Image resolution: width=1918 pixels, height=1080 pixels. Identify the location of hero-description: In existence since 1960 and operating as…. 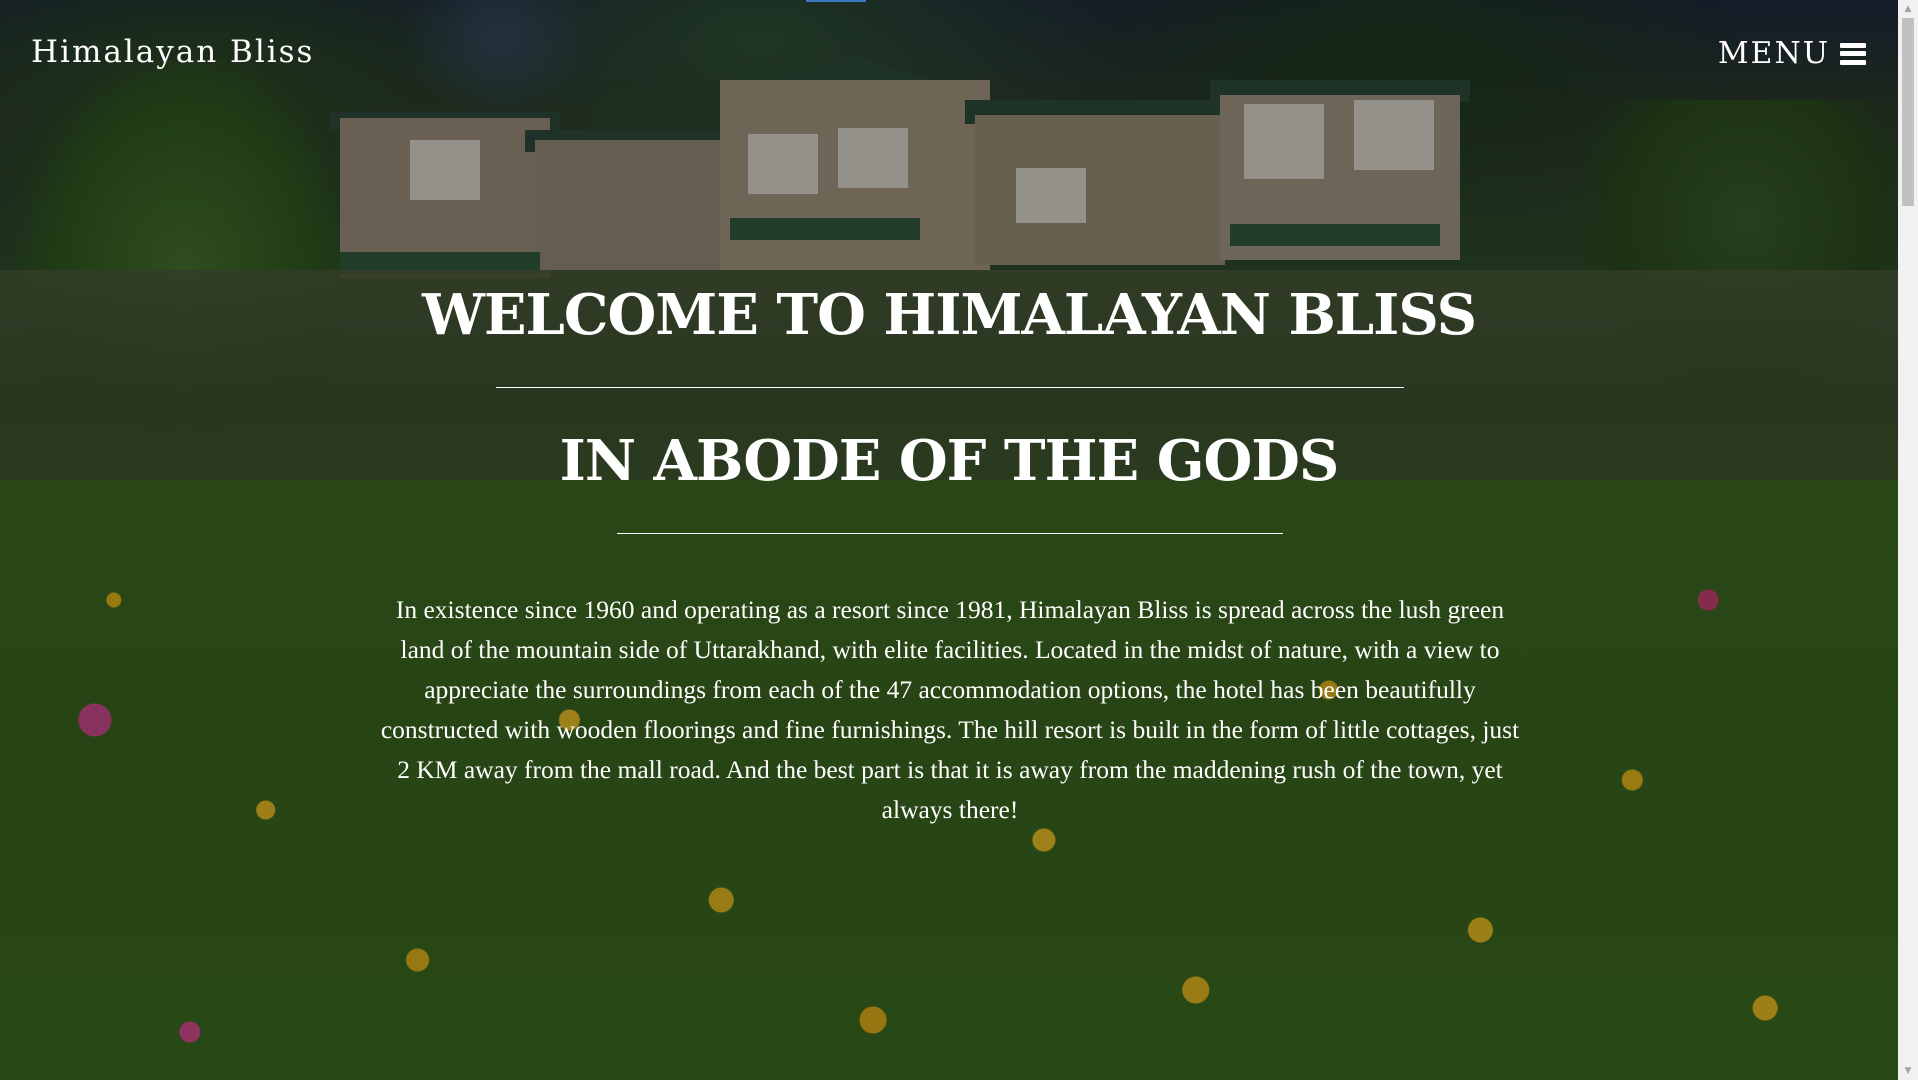
(950, 709).